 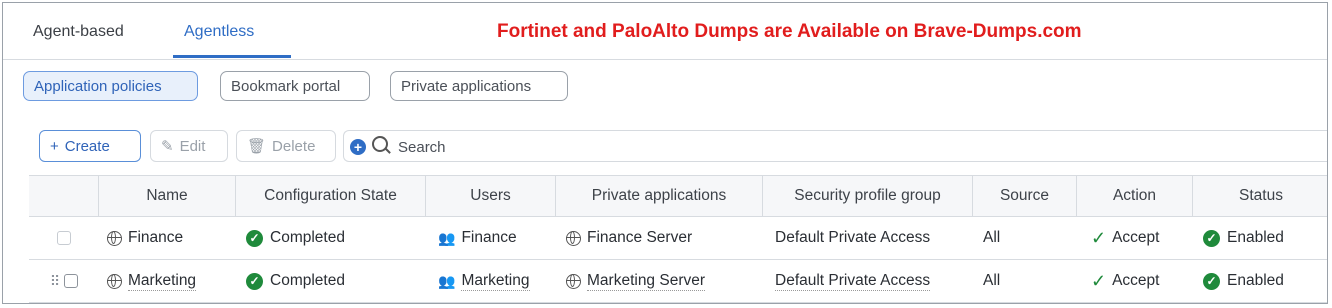 I want to click on tab-agent-based: Agent-based, so click(x=78, y=32).